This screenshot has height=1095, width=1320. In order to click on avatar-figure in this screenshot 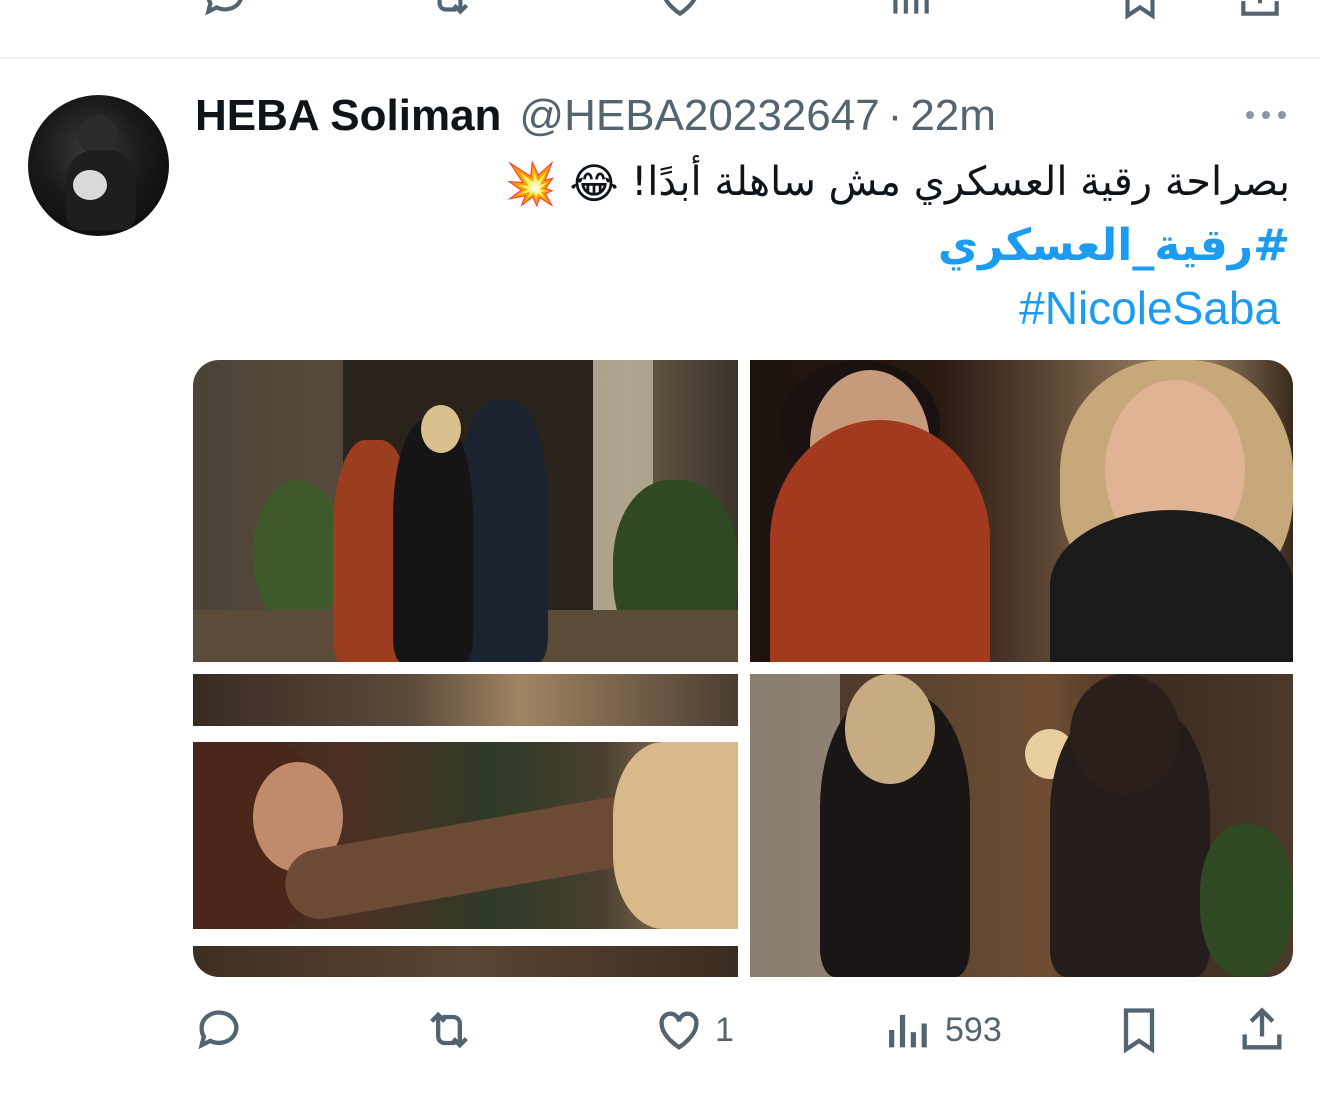, I will do `click(98, 135)`.